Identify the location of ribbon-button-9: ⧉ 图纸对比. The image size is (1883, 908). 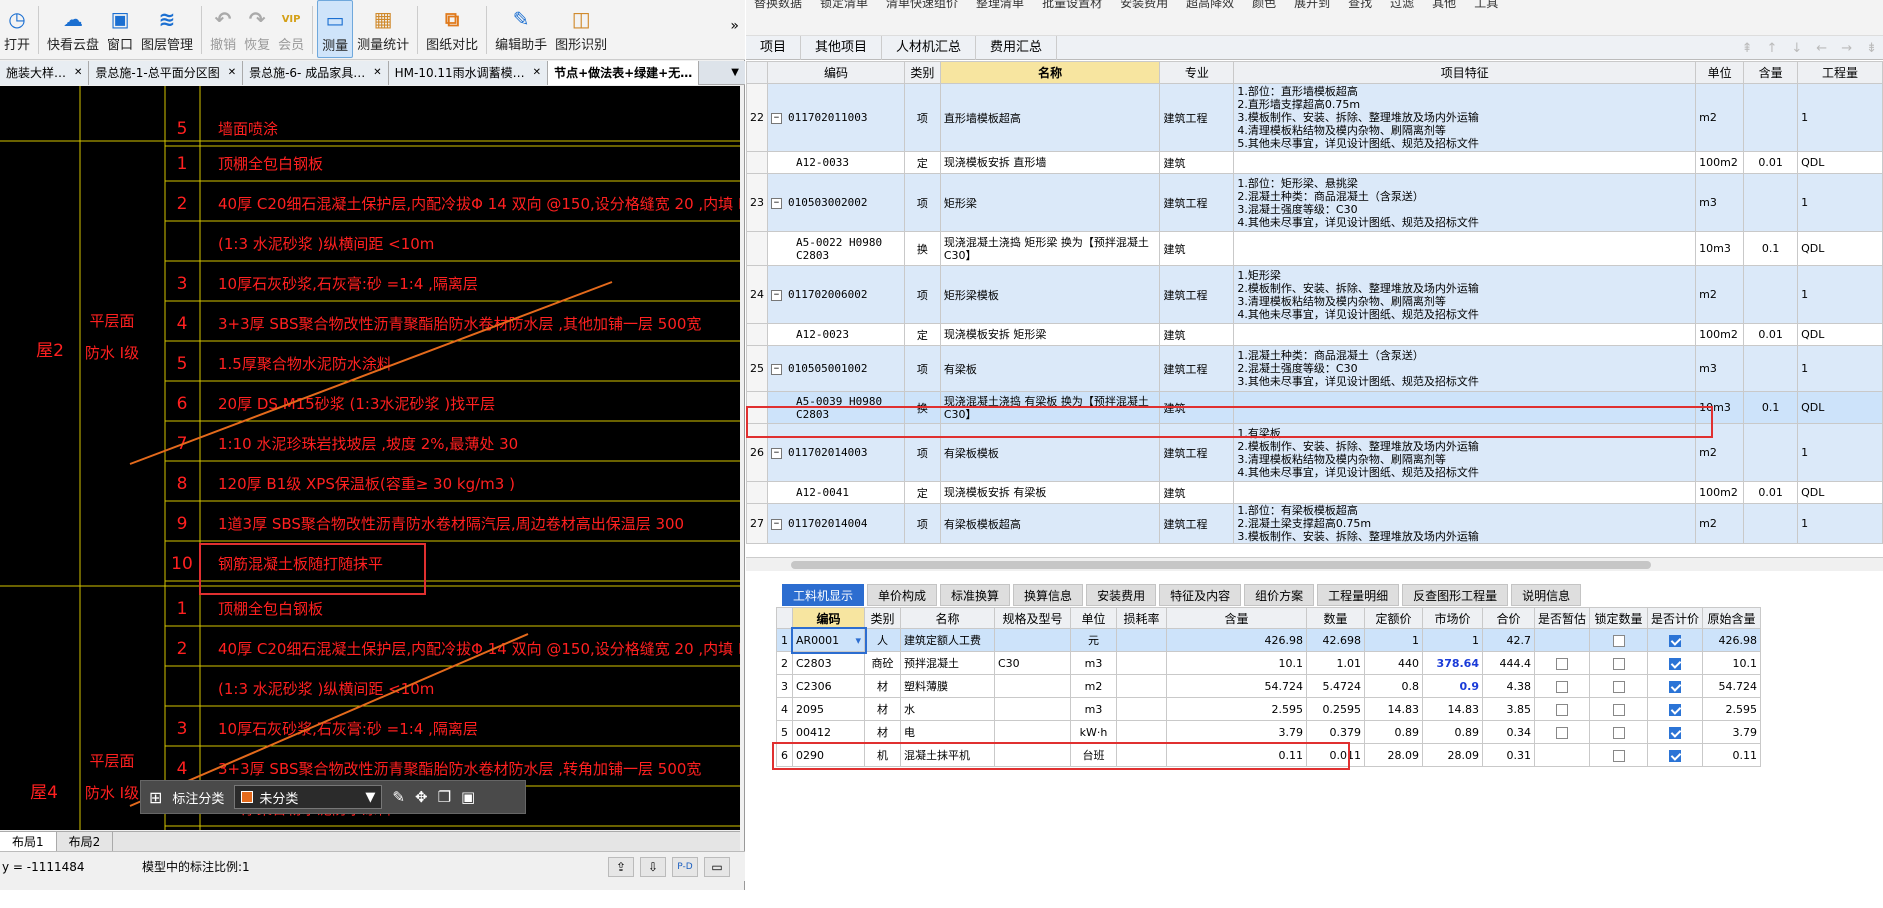
(452, 29).